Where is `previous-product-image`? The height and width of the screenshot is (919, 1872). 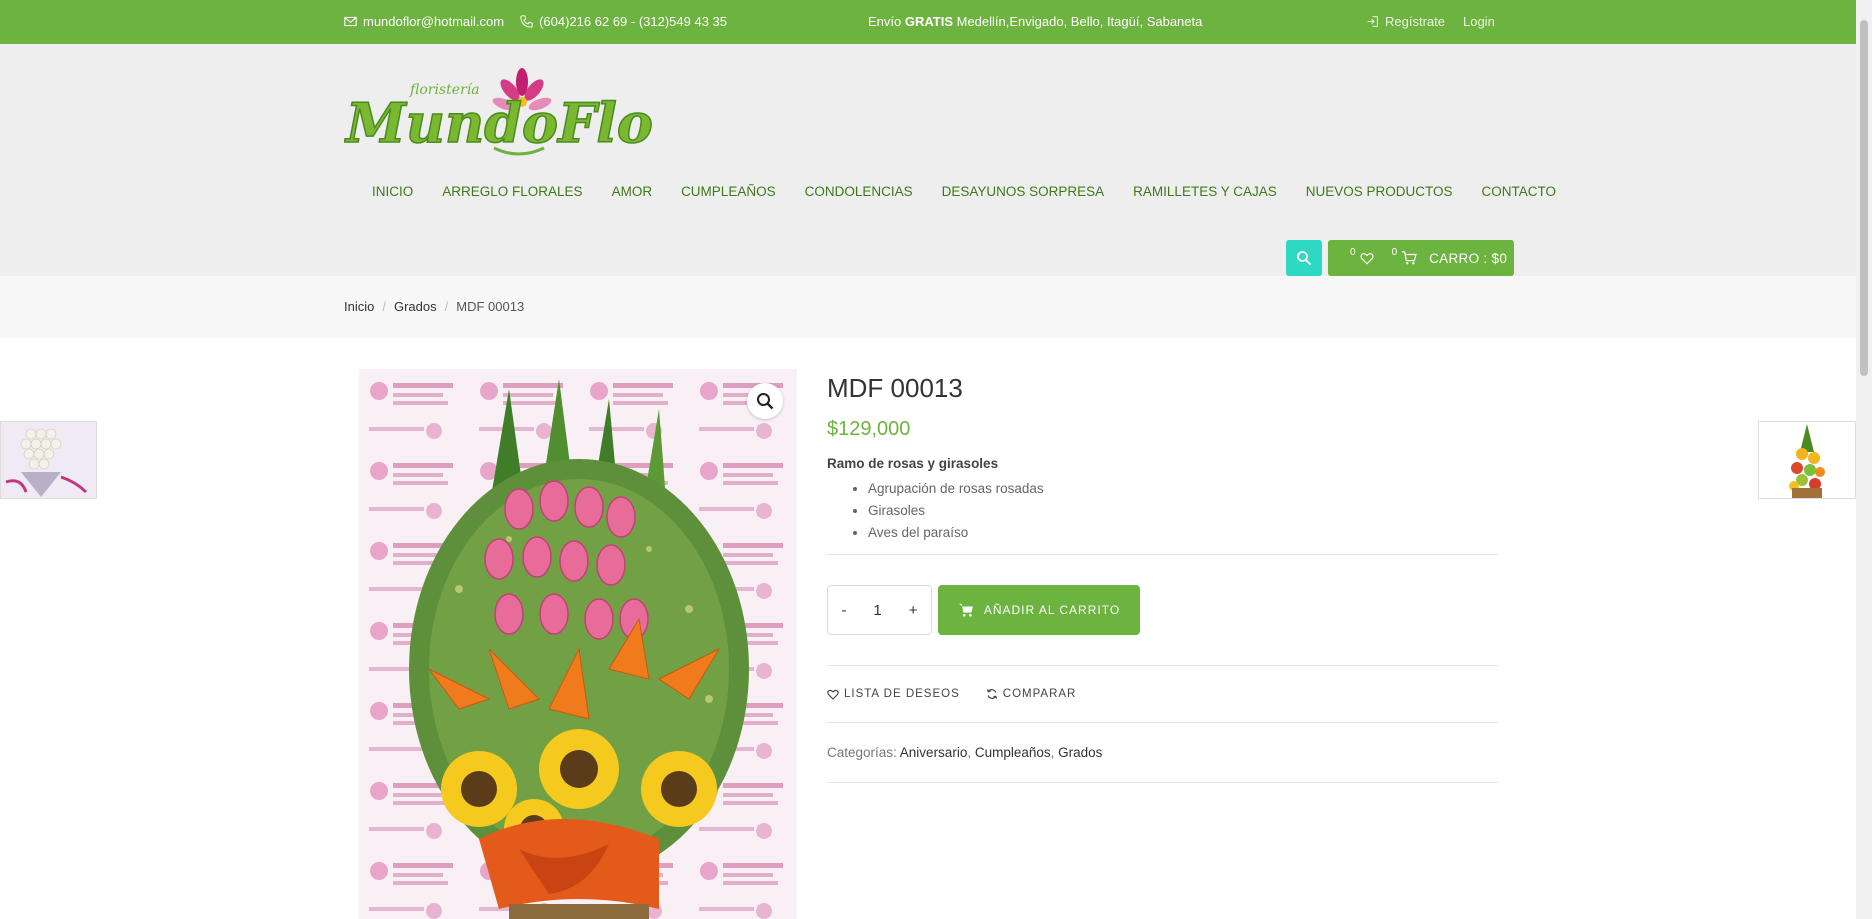 previous-product-image is located at coordinates (48, 460).